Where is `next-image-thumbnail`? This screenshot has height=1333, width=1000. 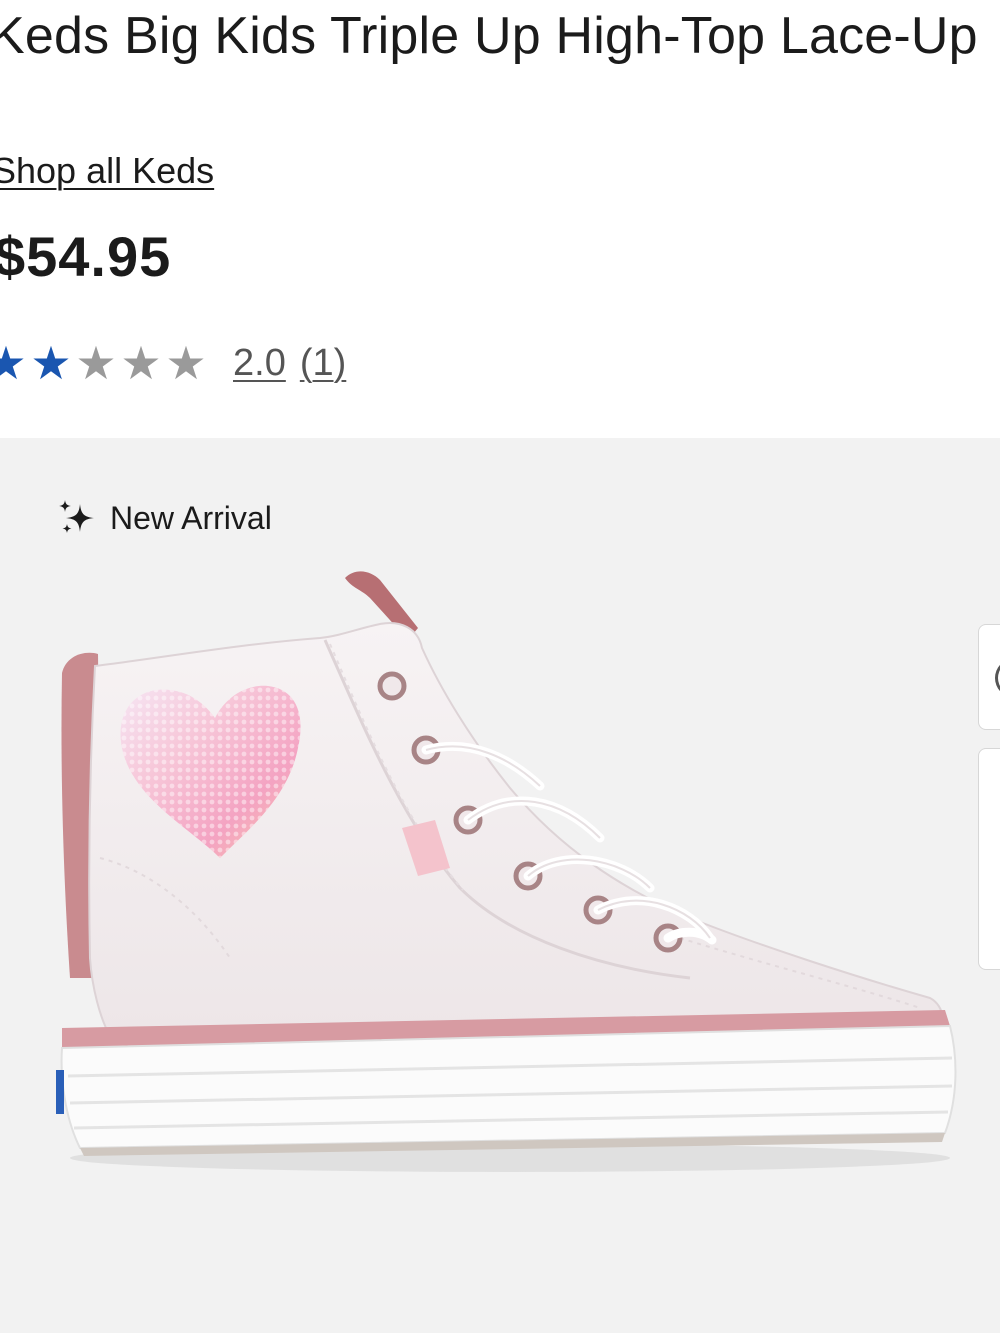 next-image-thumbnail is located at coordinates (989, 677).